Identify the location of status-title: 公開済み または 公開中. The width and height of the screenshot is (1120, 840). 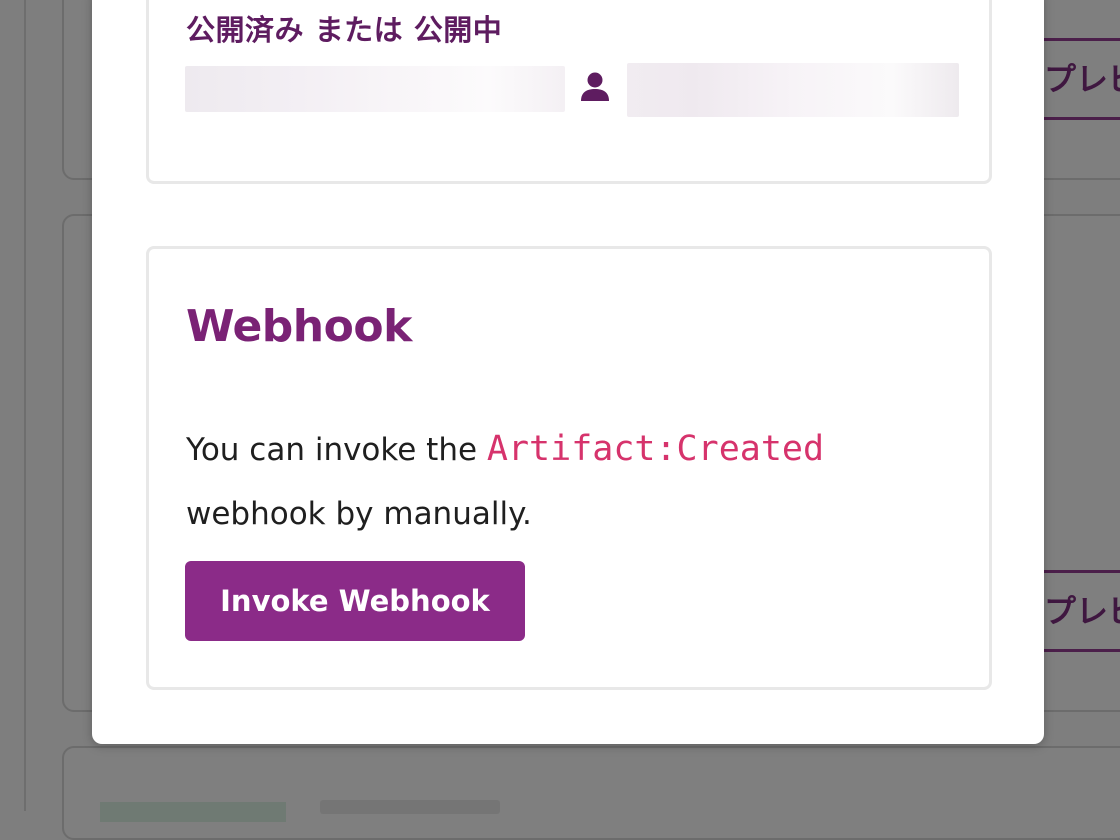
(344, 30).